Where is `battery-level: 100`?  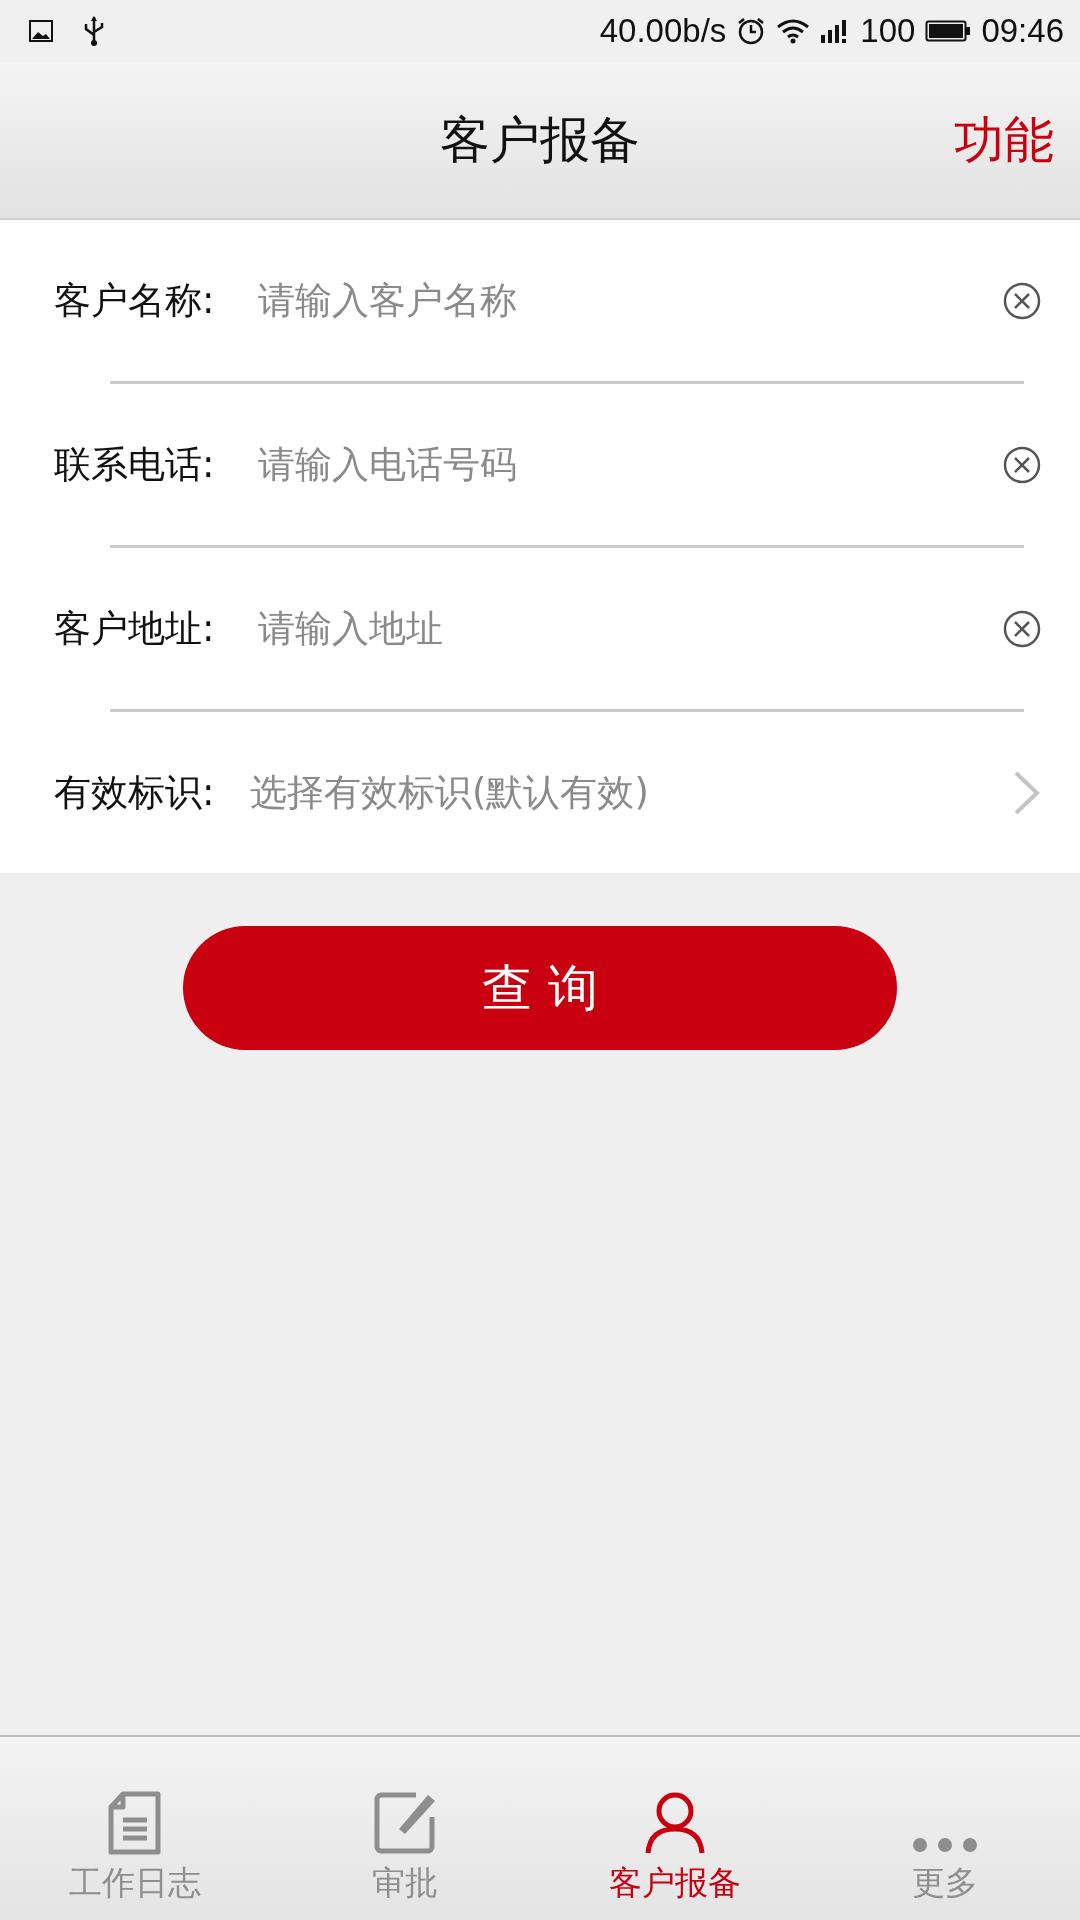
battery-level: 100 is located at coordinates (888, 31).